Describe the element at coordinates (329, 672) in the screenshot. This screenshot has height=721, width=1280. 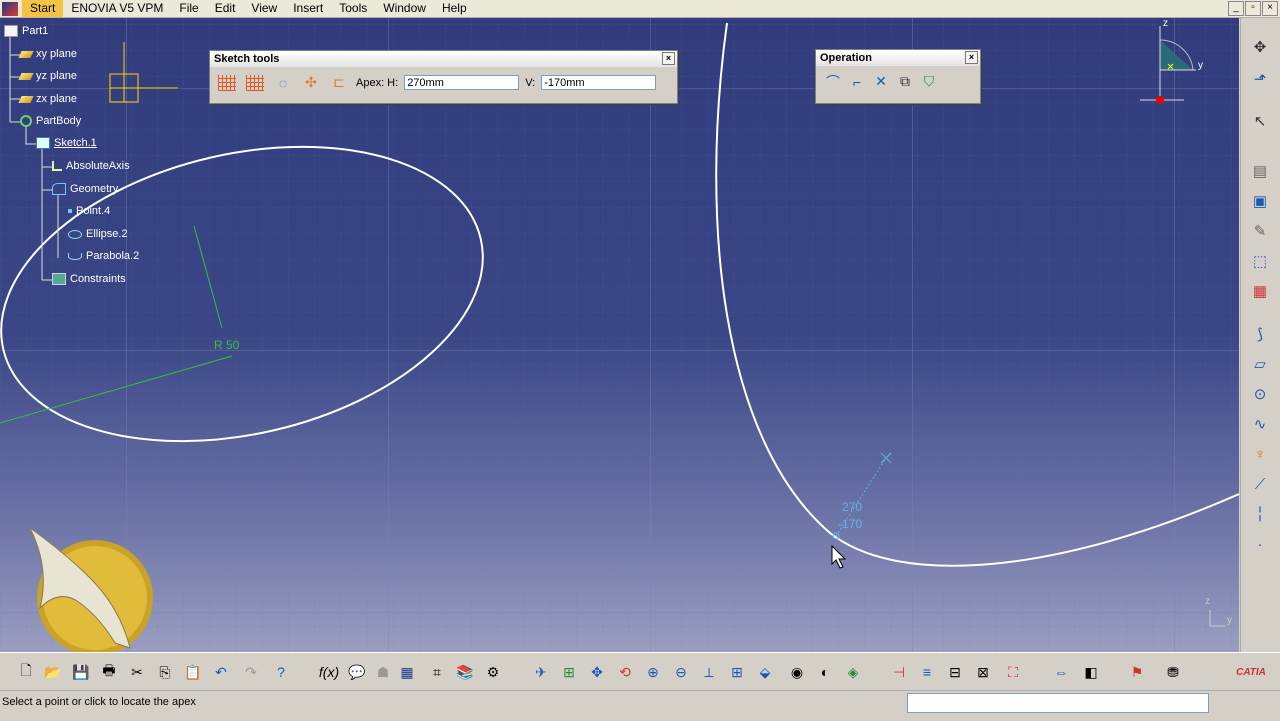
I see `formula-icon: f(x)` at that location.